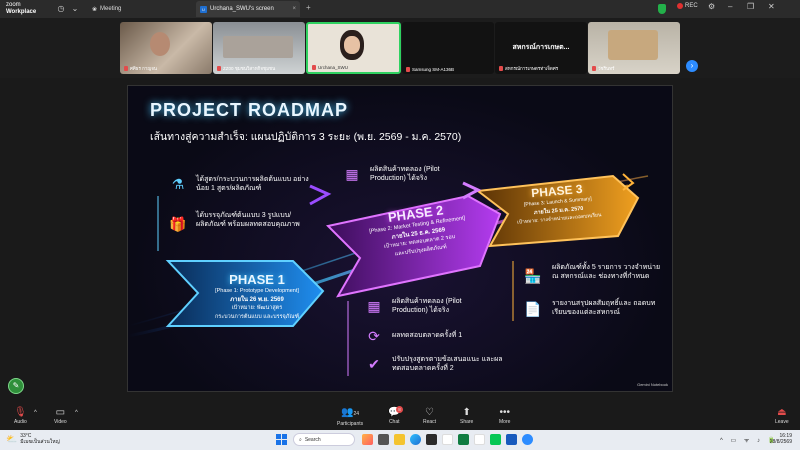  Describe the element at coordinates (505, 422) in the screenshot. I see `more-label: More` at that location.